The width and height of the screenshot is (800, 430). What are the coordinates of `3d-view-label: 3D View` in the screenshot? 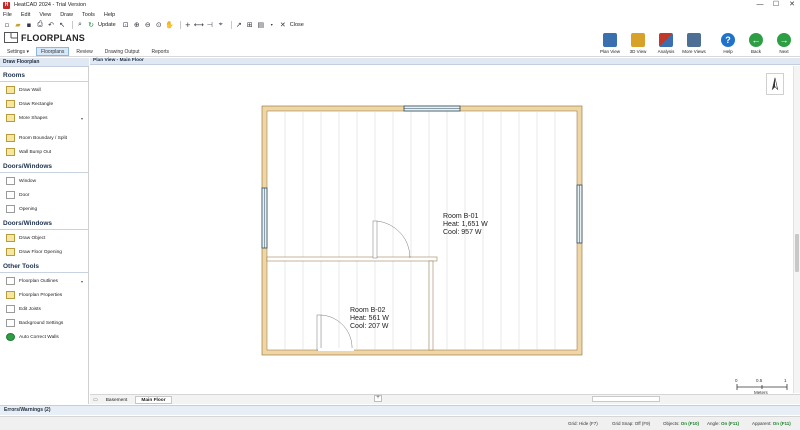 It's located at (638, 51).